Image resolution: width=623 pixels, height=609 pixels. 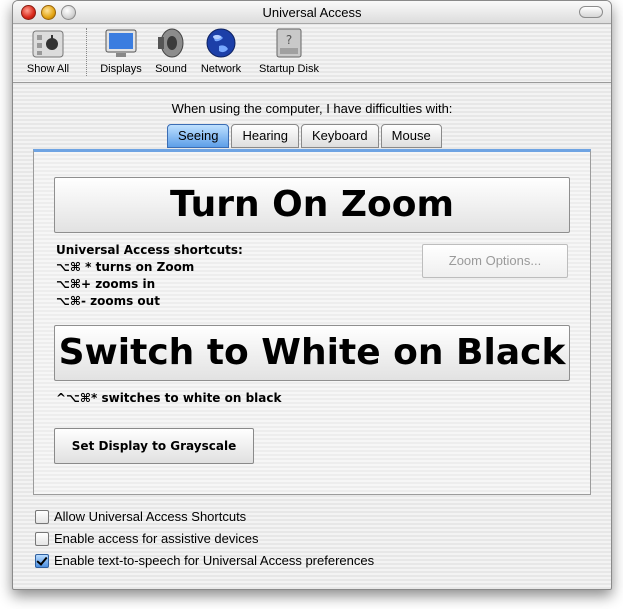 What do you see at coordinates (156, 538) in the screenshot?
I see `assistive-devices-label: Enable access for assistive devices` at bounding box center [156, 538].